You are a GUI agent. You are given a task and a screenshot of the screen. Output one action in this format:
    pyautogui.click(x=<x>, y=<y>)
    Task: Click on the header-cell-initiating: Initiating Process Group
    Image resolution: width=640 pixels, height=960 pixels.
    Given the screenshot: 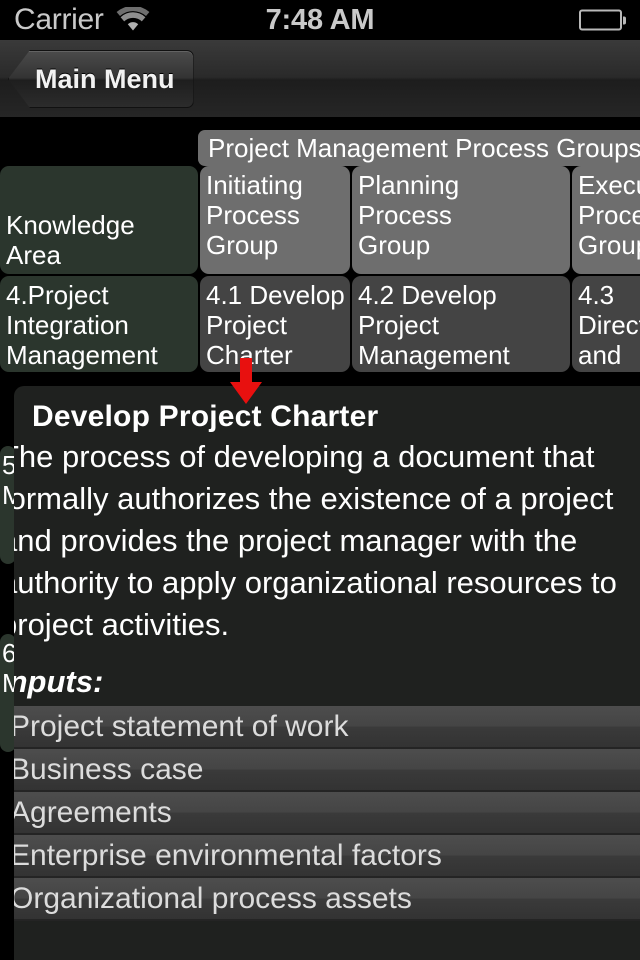 What is the action you would take?
    pyautogui.click(x=275, y=220)
    